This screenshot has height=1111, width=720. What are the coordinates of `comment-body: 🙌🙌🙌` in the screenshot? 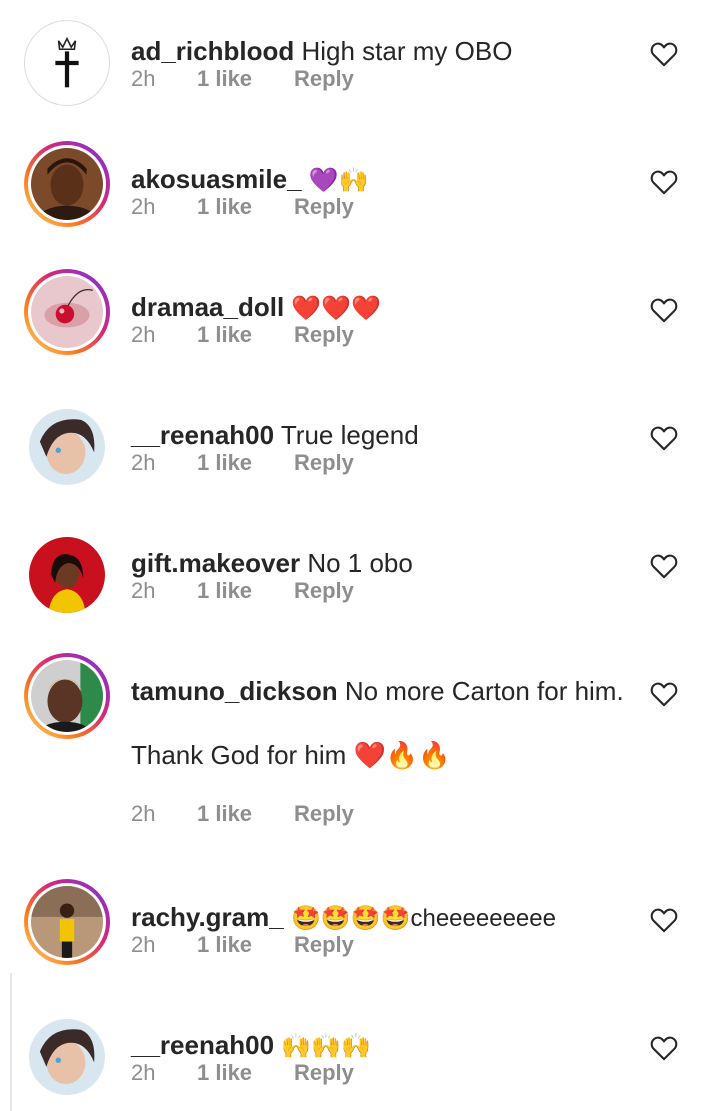 It's located at (326, 1046).